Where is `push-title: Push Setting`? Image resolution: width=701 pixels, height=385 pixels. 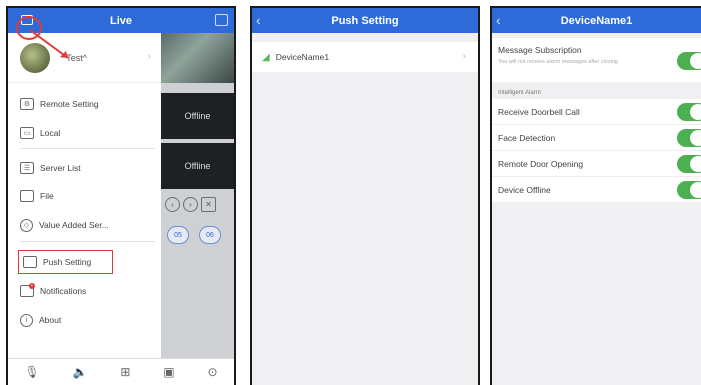
push-title: Push Setting is located at coordinates (365, 20).